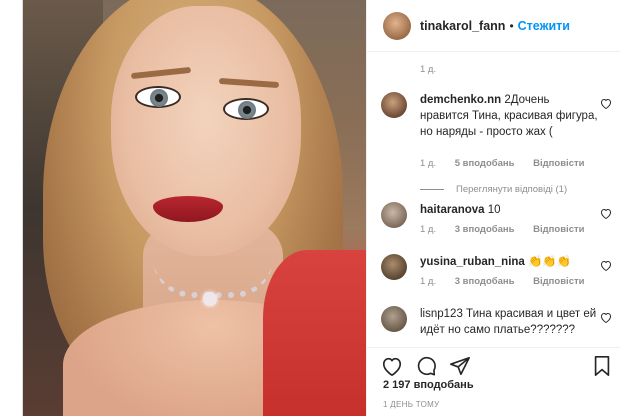 Image resolution: width=620 pixels, height=416 pixels. I want to click on post-header: tinakarol_fann • Стежити, so click(493, 26).